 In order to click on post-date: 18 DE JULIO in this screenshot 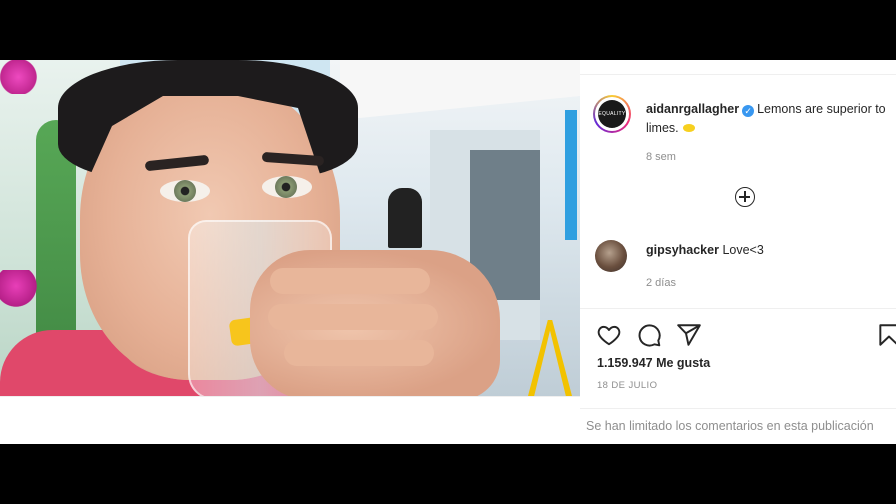, I will do `click(627, 385)`.